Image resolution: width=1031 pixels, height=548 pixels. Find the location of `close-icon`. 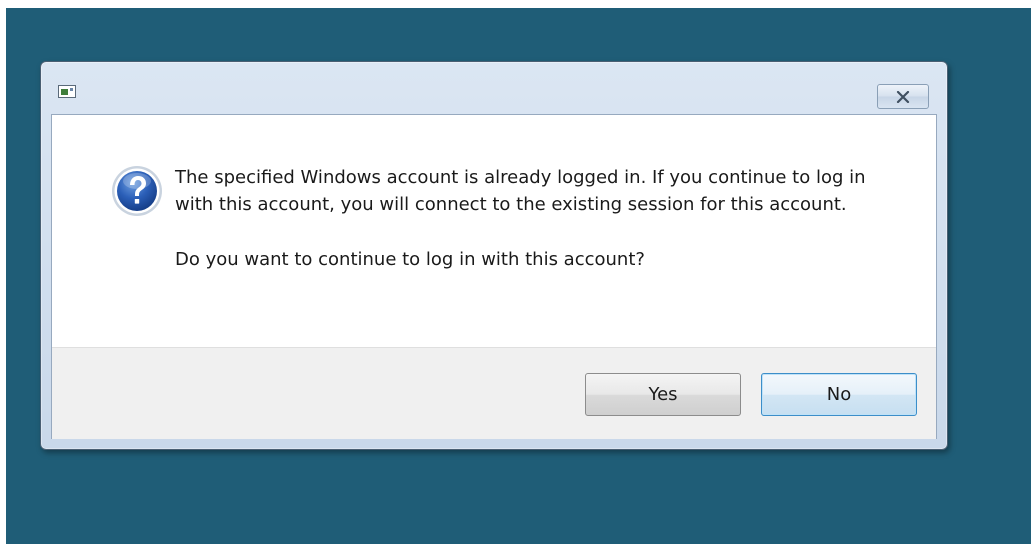

close-icon is located at coordinates (903, 96).